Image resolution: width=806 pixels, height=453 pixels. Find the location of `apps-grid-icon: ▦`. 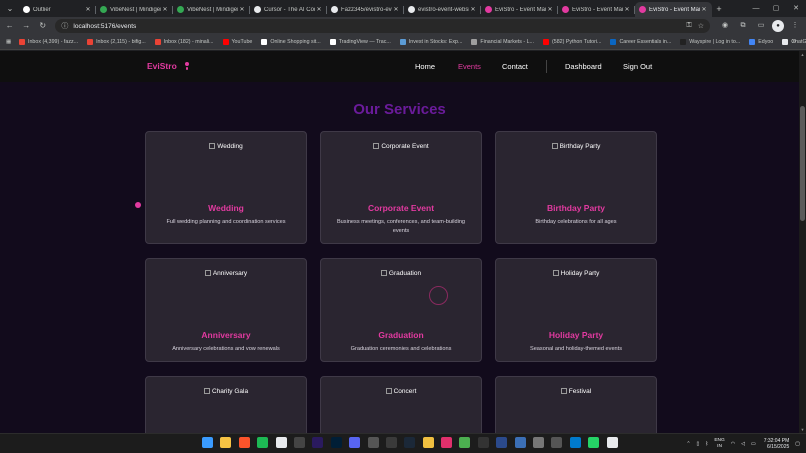

apps-grid-icon: ▦ is located at coordinates (8, 42).